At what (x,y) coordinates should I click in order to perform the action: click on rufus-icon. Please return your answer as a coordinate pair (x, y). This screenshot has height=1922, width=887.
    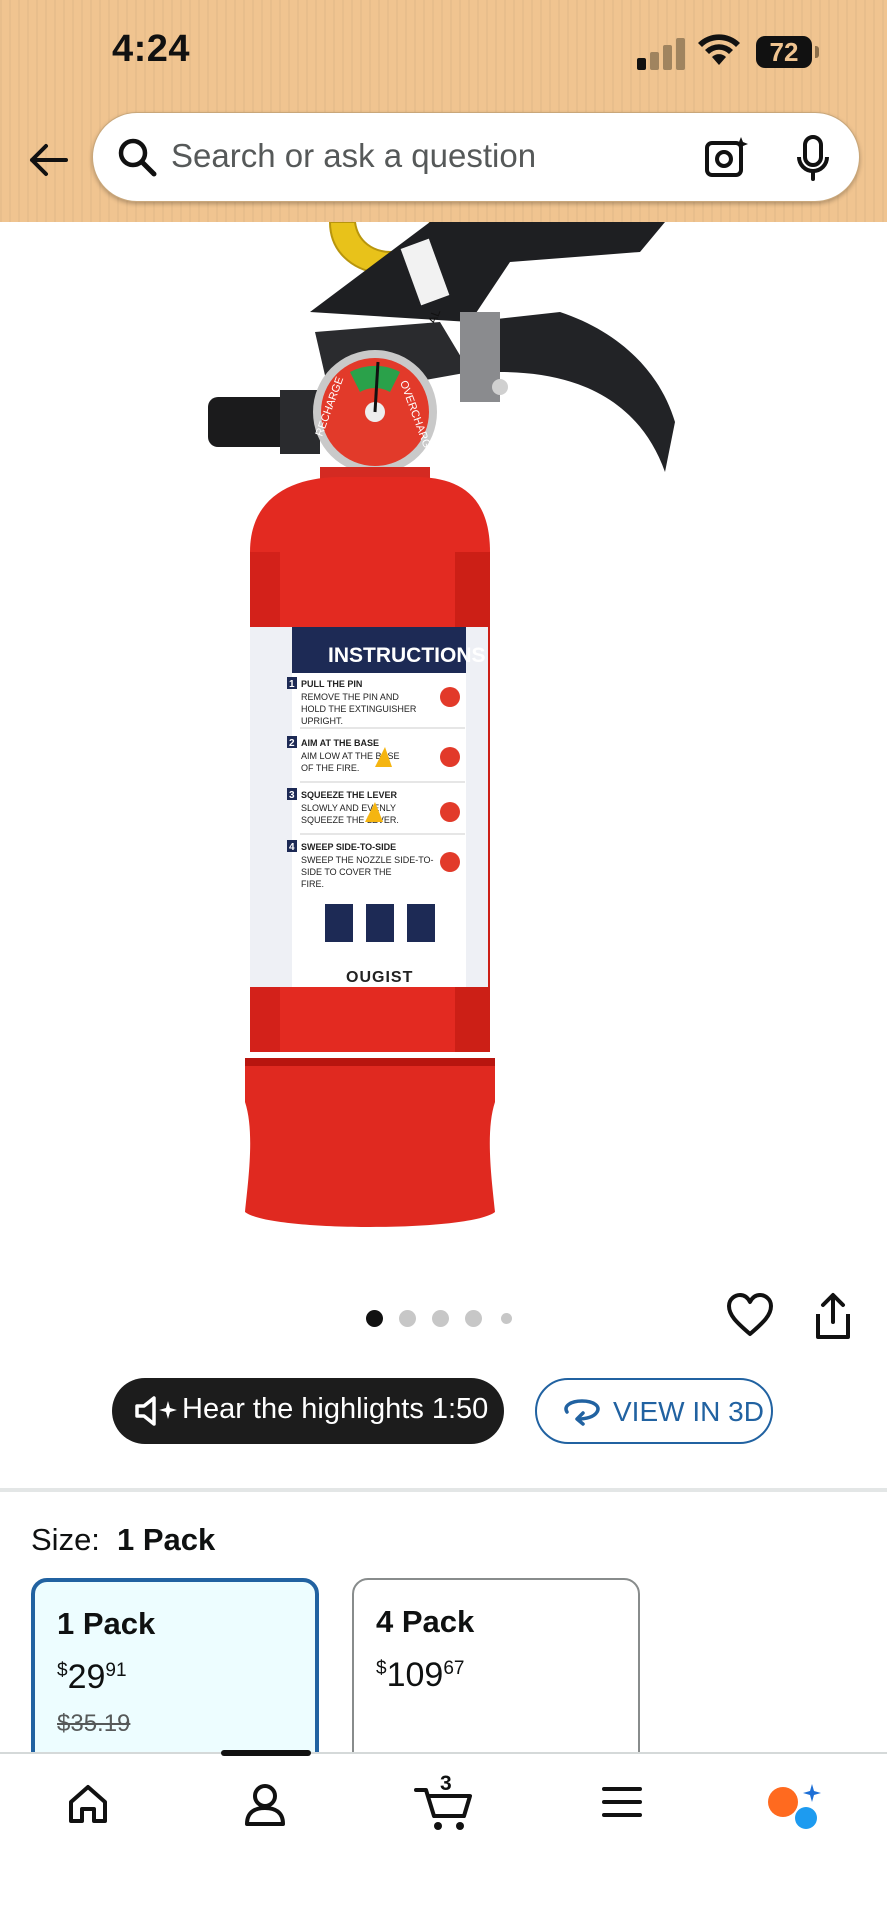
    Looking at the image, I should click on (796, 1807).